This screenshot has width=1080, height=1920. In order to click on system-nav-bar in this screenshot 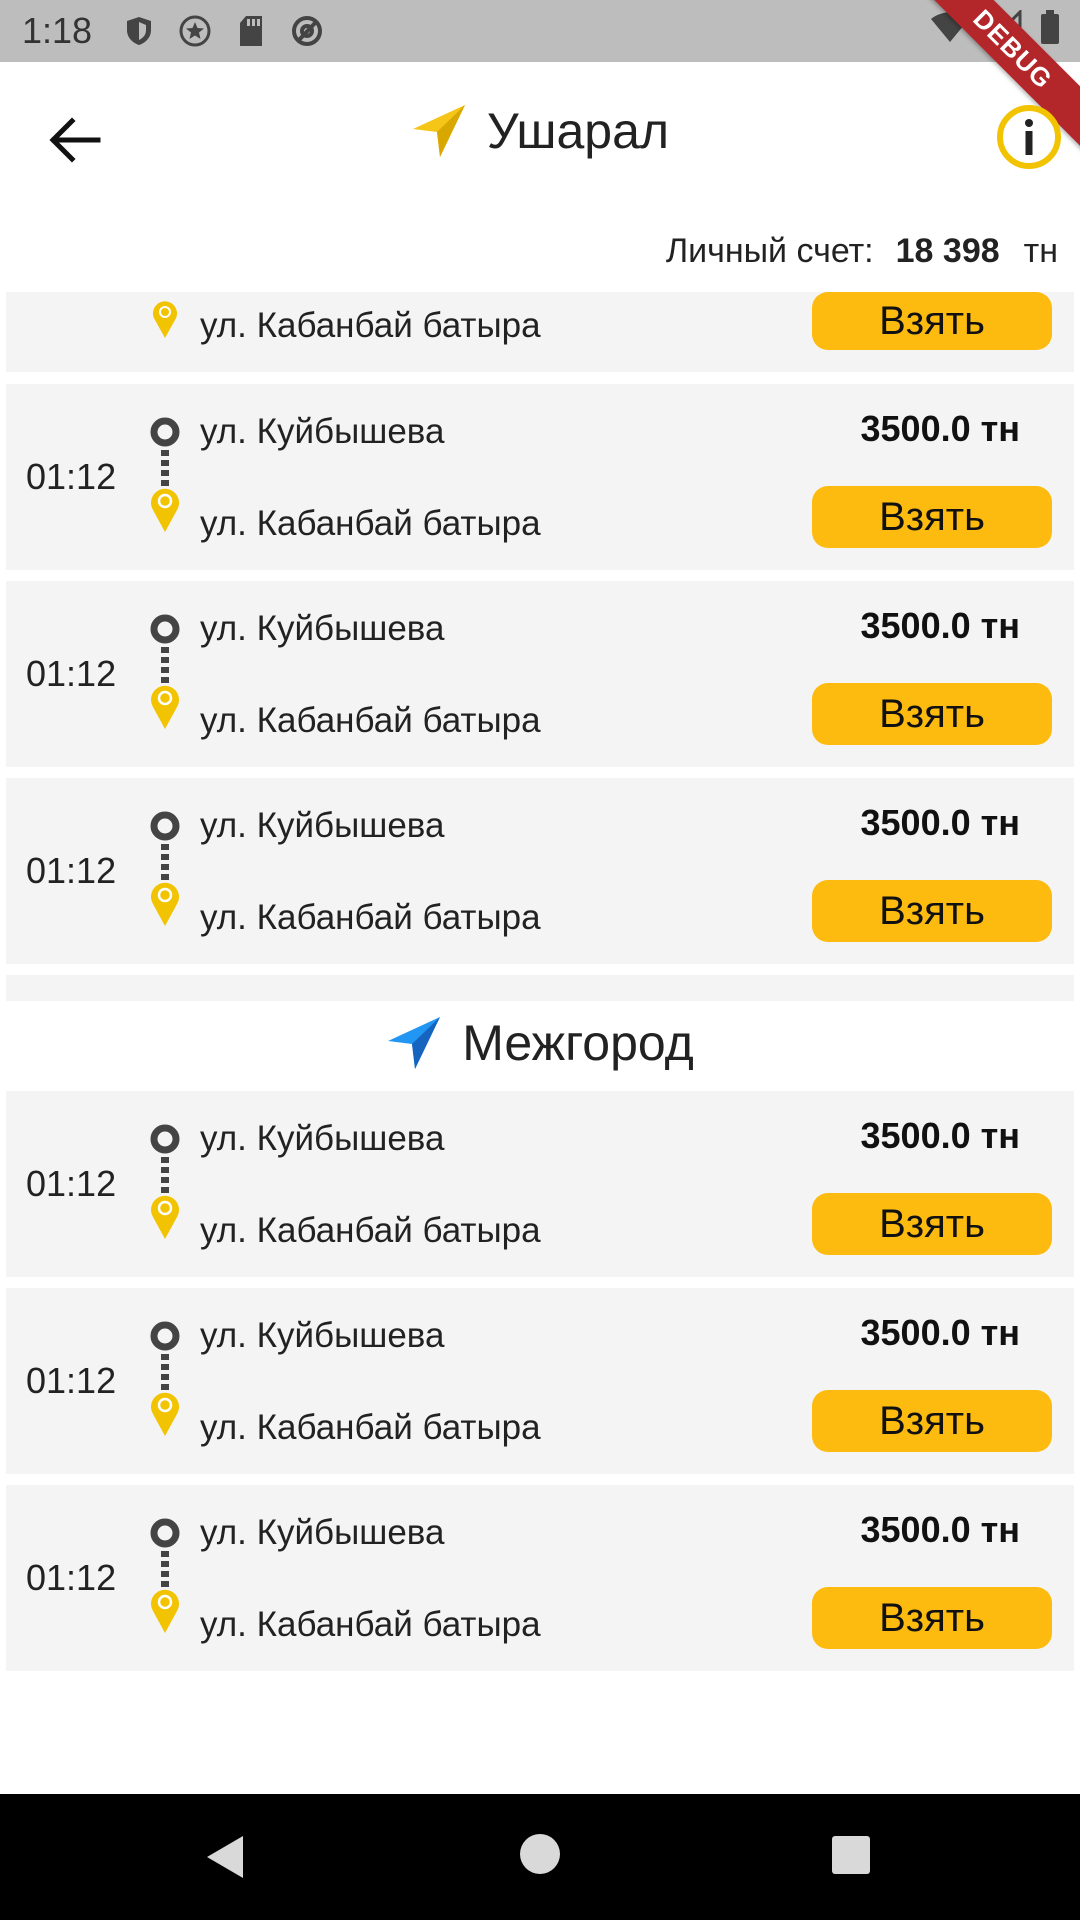, I will do `click(540, 1857)`.